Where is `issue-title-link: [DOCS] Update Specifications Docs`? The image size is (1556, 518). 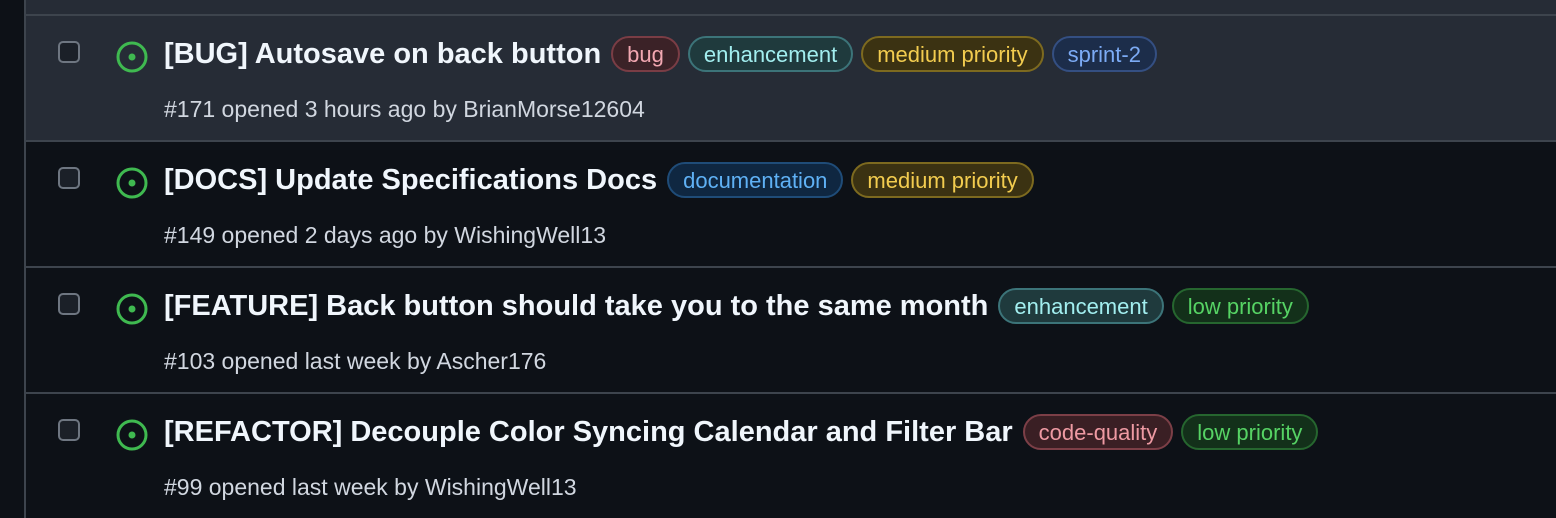 issue-title-link: [DOCS] Update Specifications Docs is located at coordinates (410, 180).